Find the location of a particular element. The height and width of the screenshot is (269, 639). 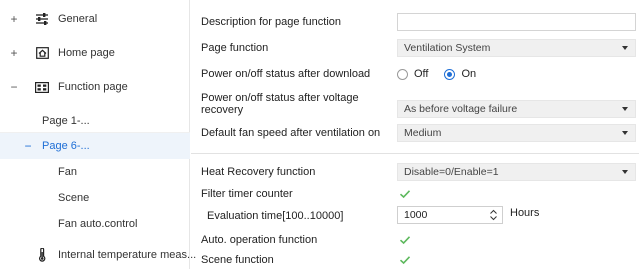

param-label: Scene function is located at coordinates (237, 260).